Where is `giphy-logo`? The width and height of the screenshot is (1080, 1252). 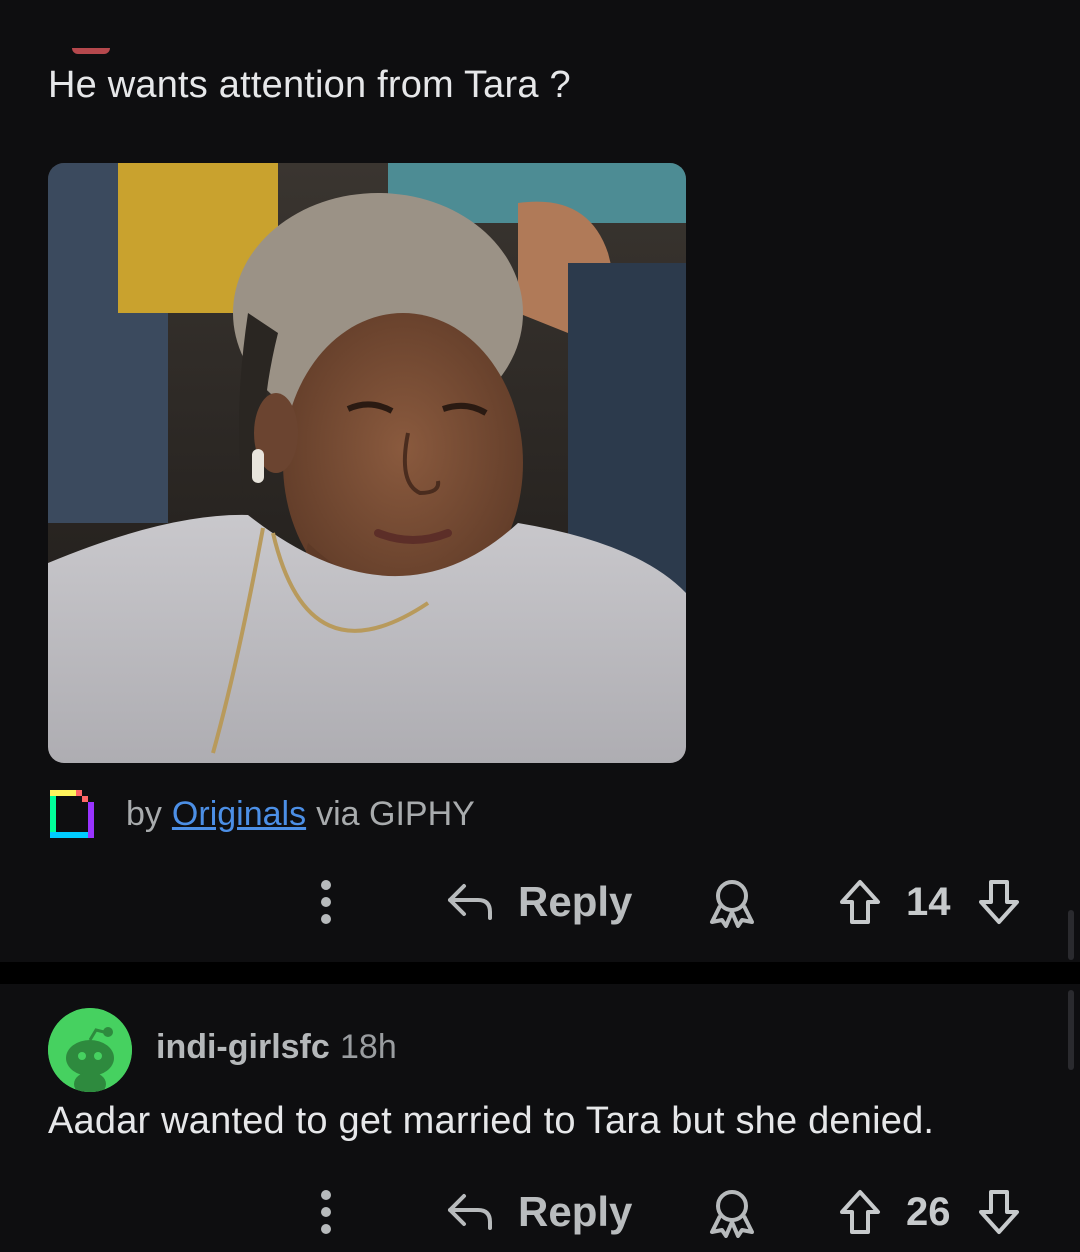 giphy-logo is located at coordinates (72, 814).